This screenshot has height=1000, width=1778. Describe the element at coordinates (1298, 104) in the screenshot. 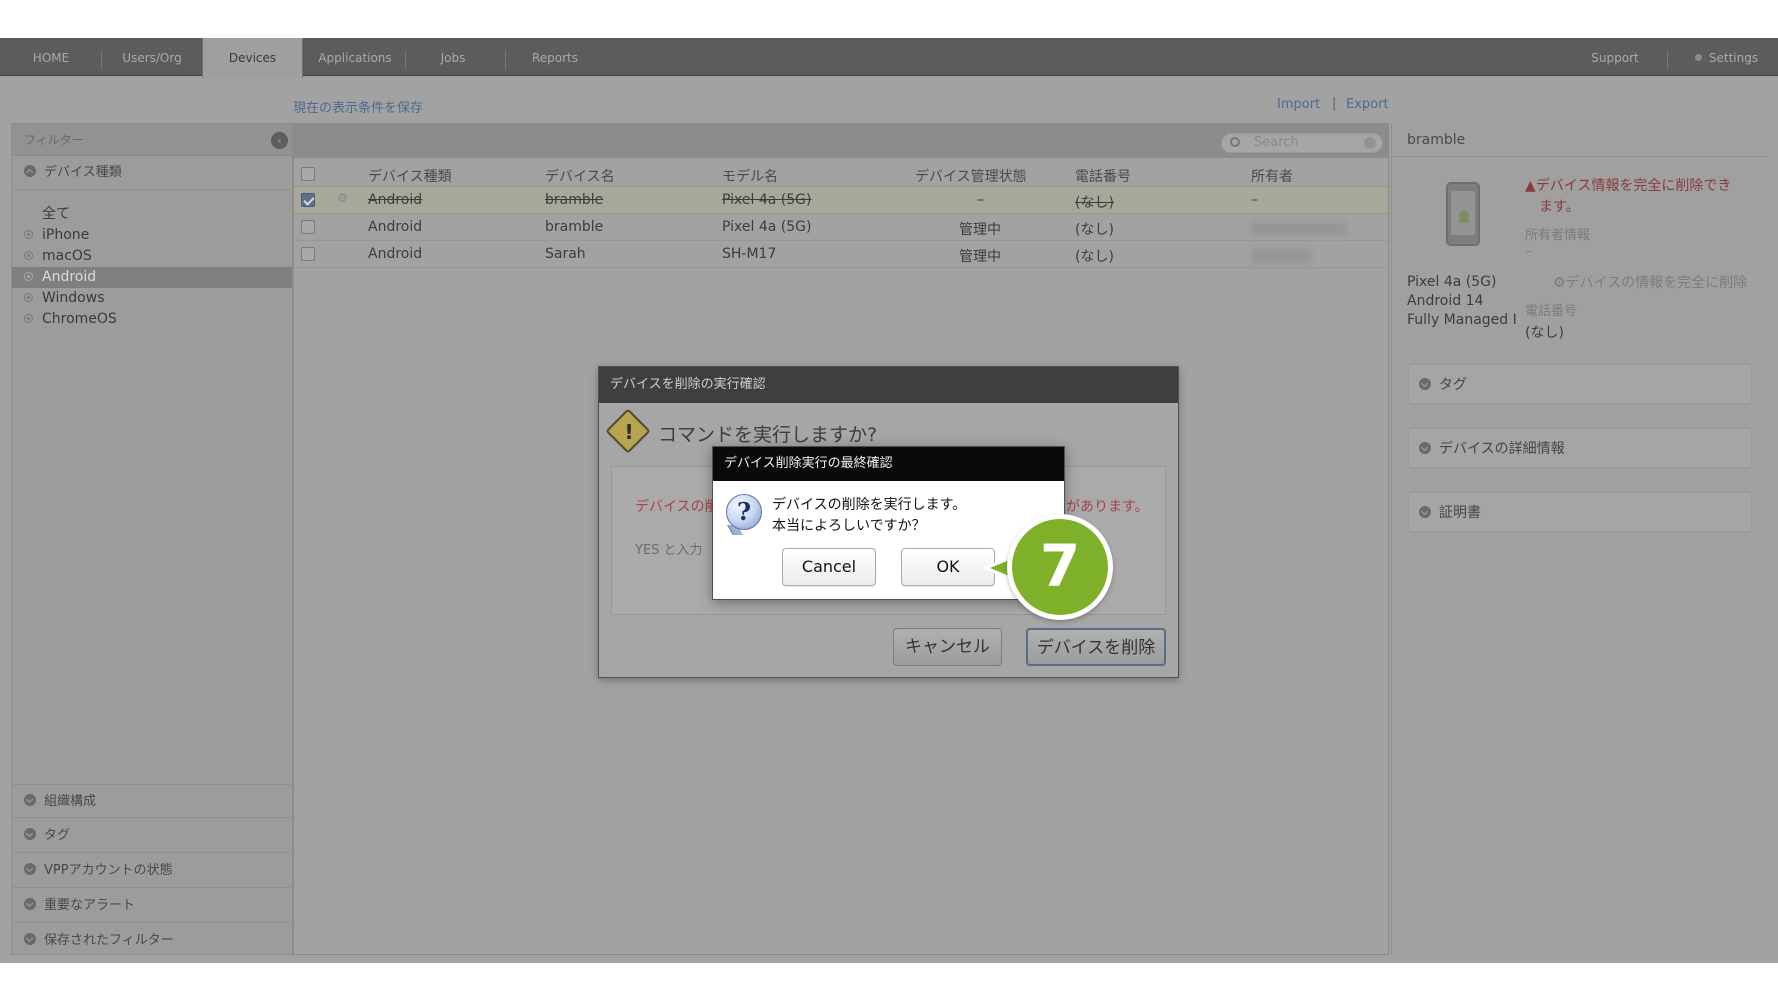

I see `import-link: Import` at that location.